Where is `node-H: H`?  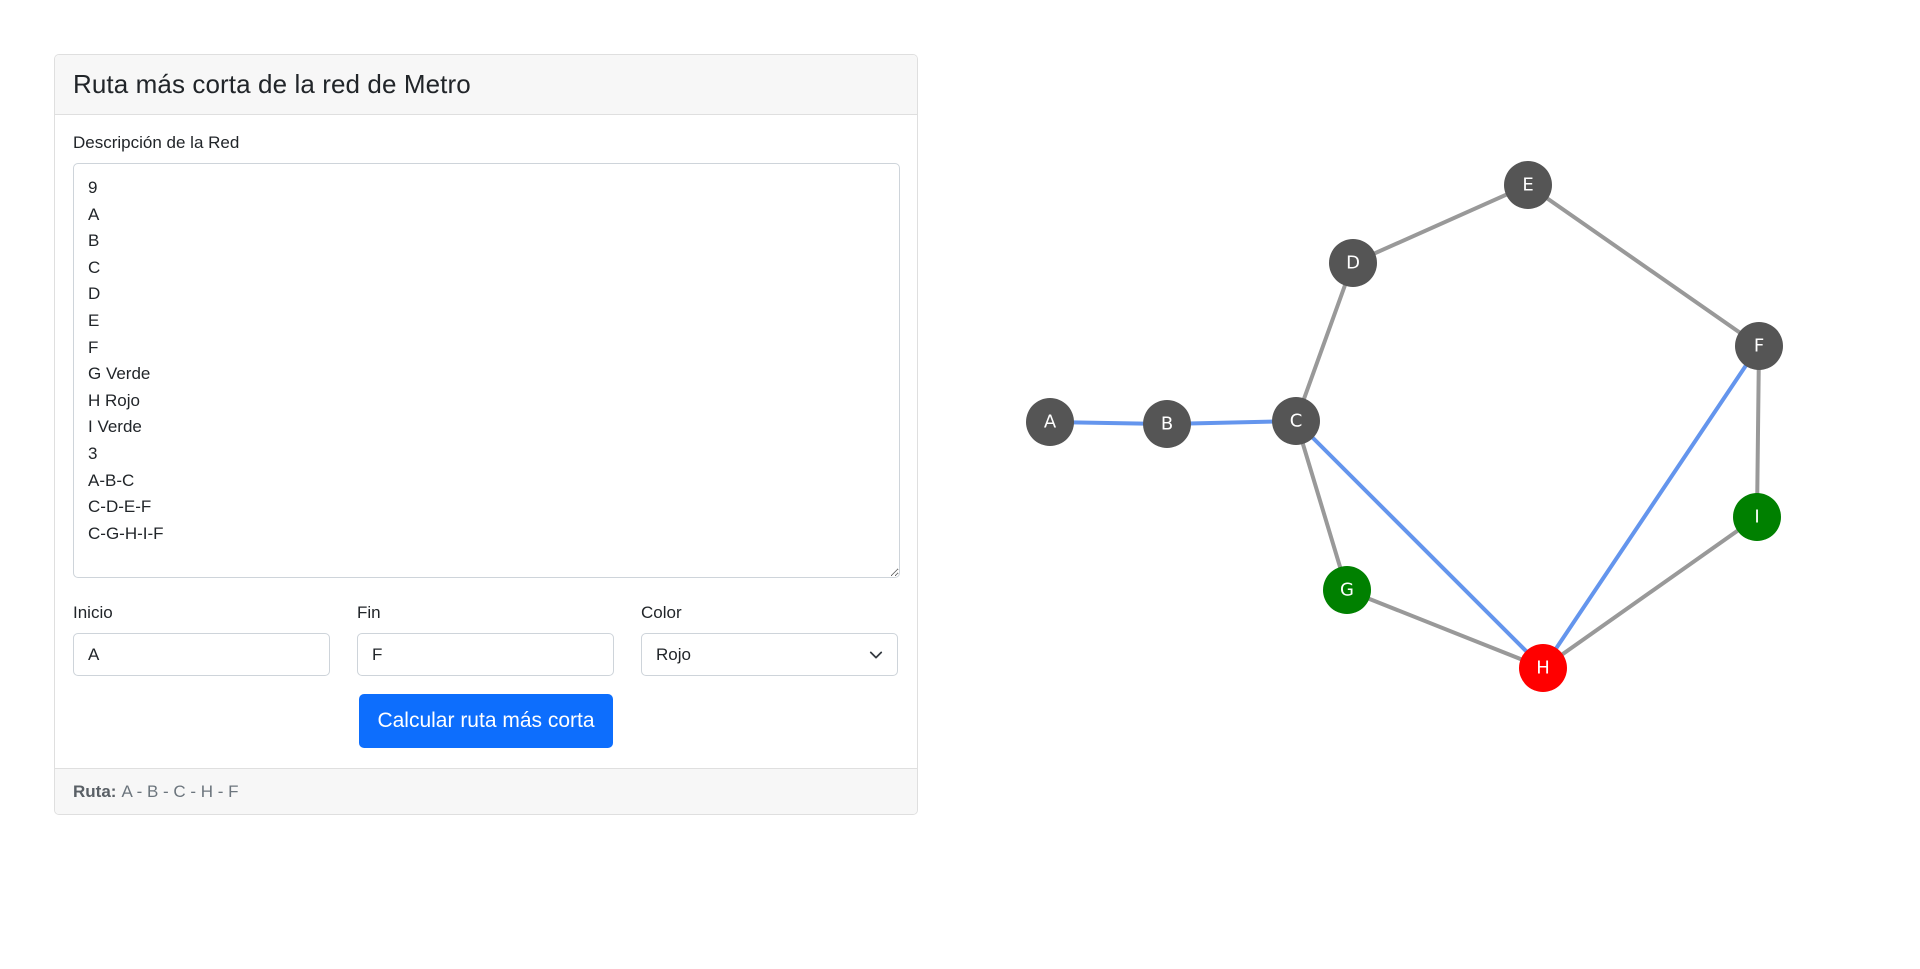 node-H: H is located at coordinates (1543, 668).